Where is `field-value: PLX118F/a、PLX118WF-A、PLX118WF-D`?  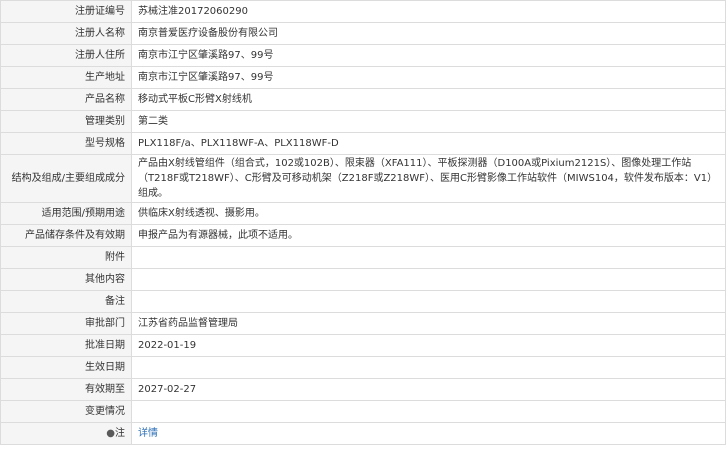 field-value: PLX118F/a、PLX118WF-A、PLX118WF-D is located at coordinates (428, 143).